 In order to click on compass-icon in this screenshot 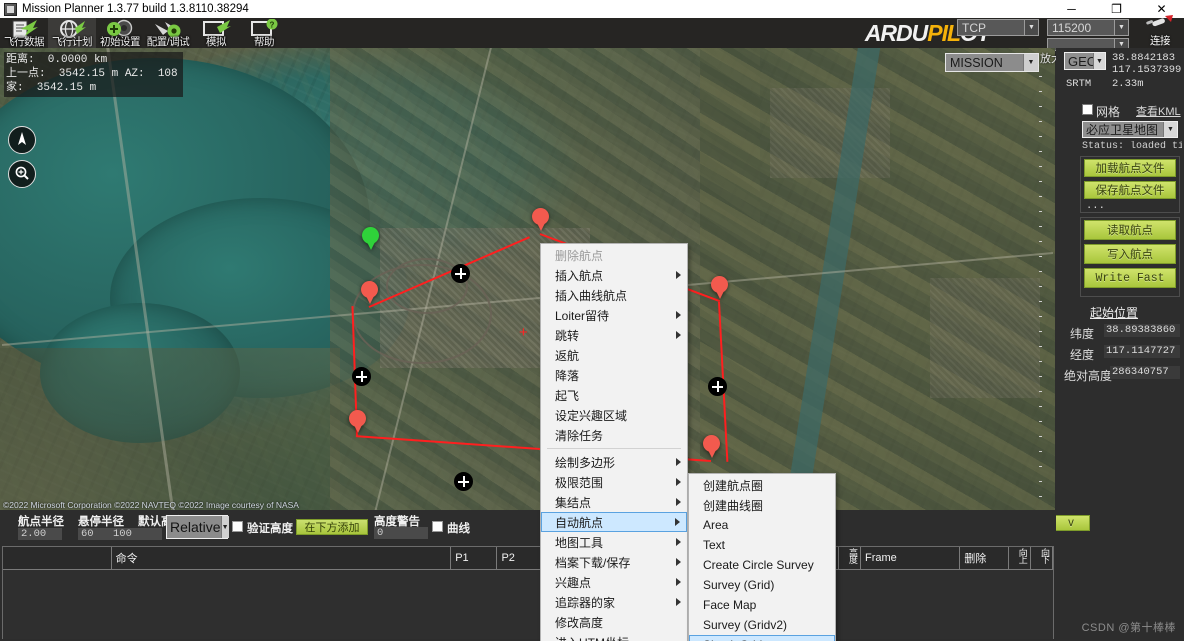, I will do `click(22, 140)`.